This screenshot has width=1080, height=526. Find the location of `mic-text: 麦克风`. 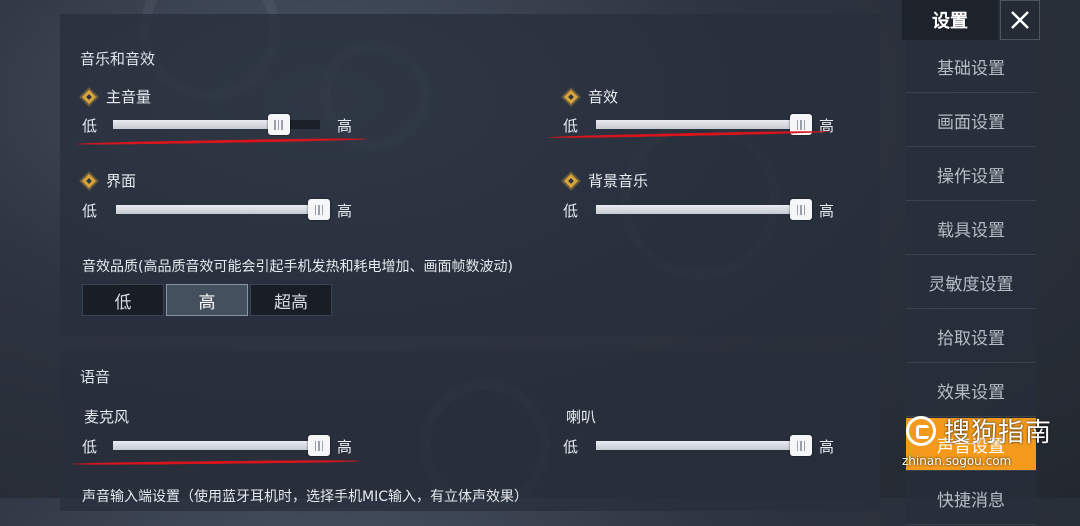

mic-text: 麦克风 is located at coordinates (107, 417).